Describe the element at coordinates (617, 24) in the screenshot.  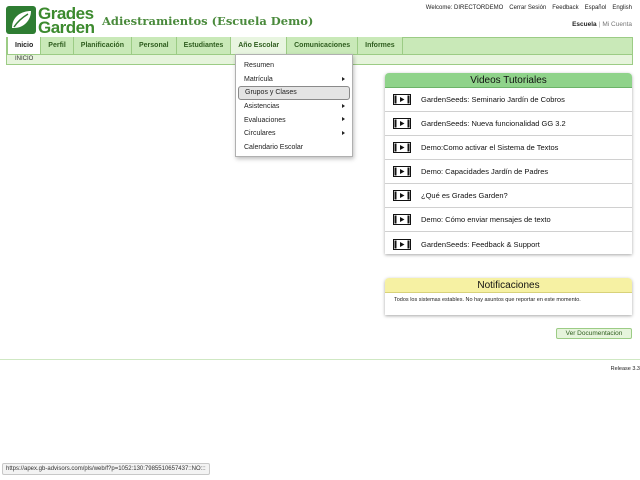
I see `mi-cuenta-link: Mi Cuenta` at that location.